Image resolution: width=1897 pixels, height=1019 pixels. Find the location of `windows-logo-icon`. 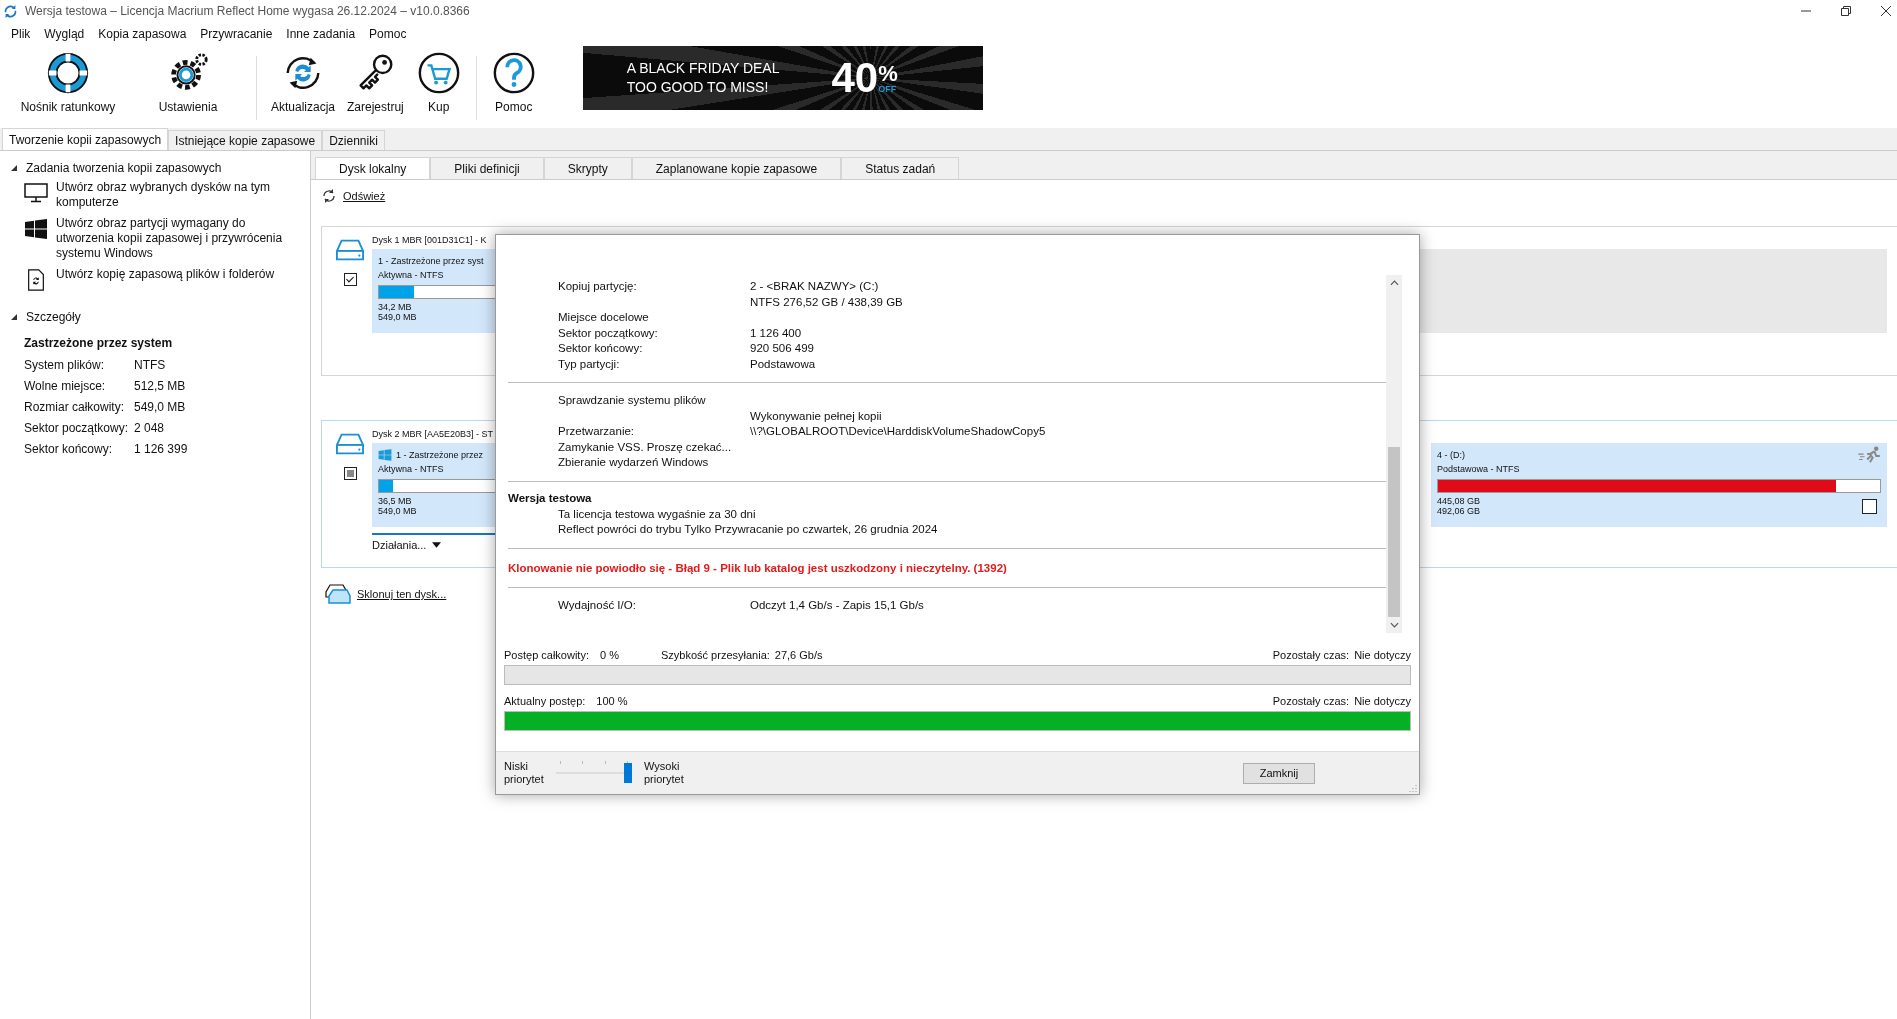

windows-logo-icon is located at coordinates (36, 229).